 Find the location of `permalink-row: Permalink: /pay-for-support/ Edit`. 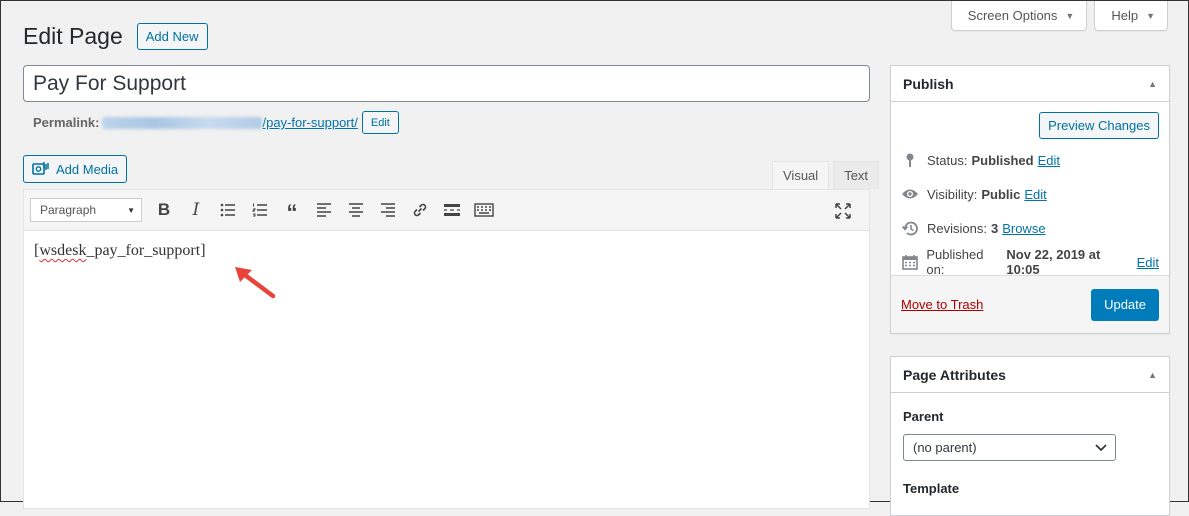

permalink-row: Permalink: /pay-for-support/ Edit is located at coordinates (216, 122).